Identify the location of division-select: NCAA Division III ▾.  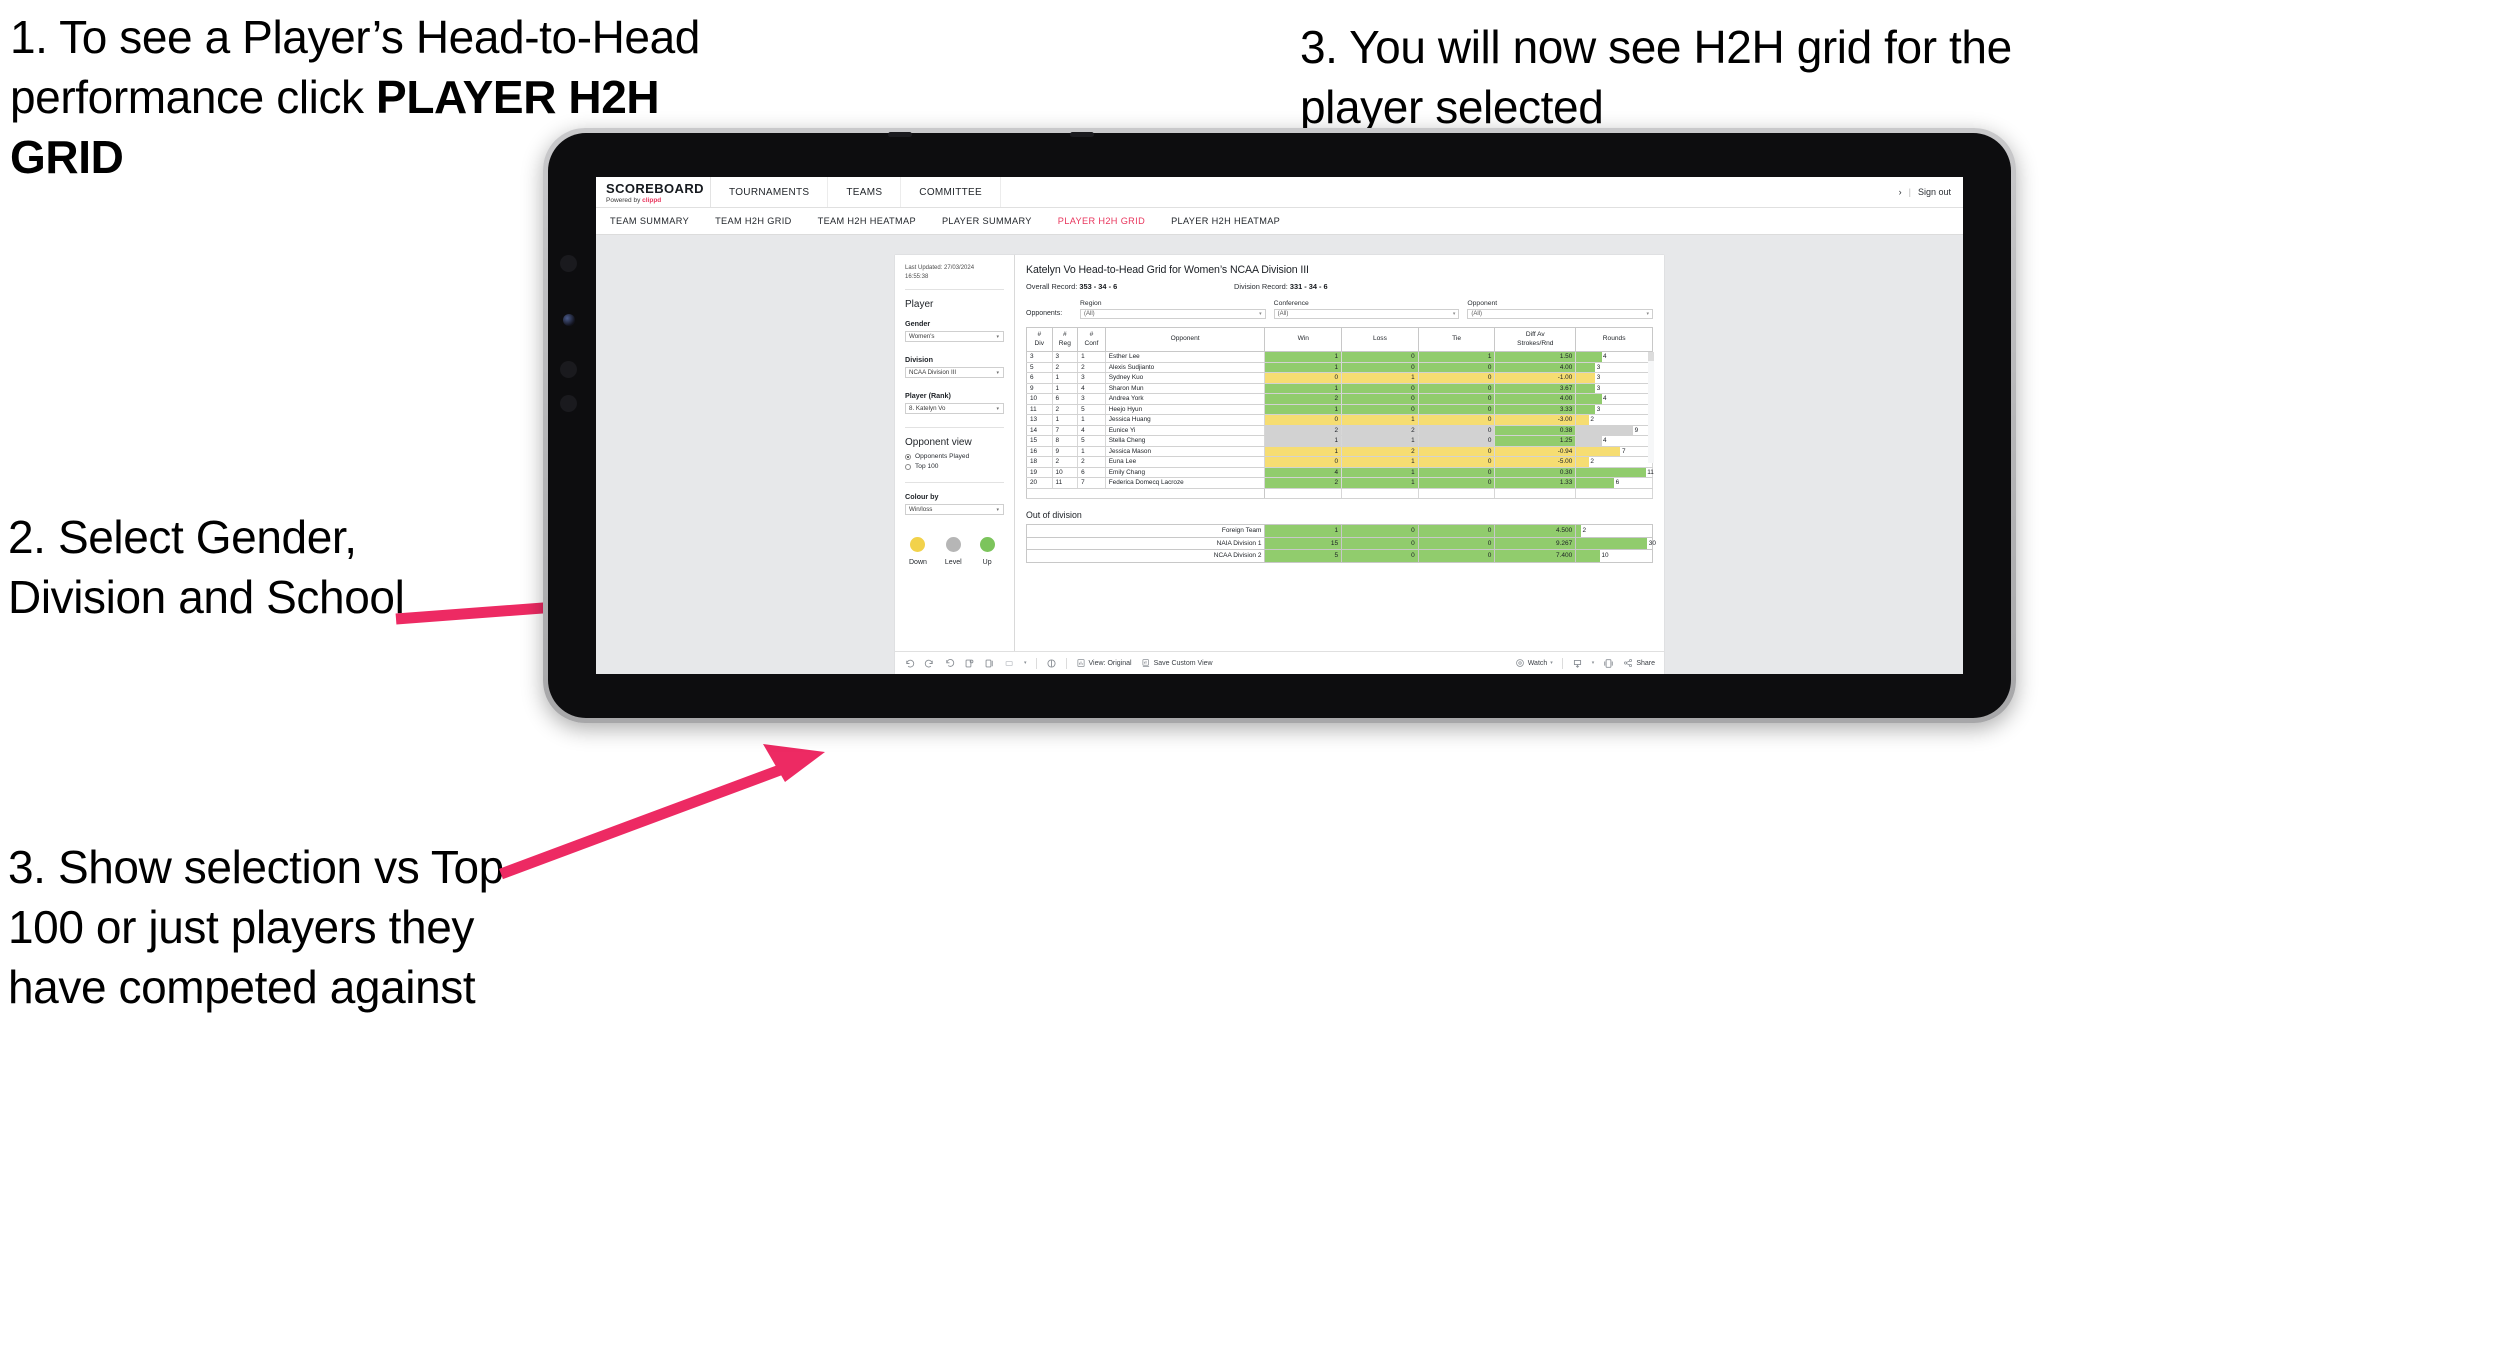
(954, 372).